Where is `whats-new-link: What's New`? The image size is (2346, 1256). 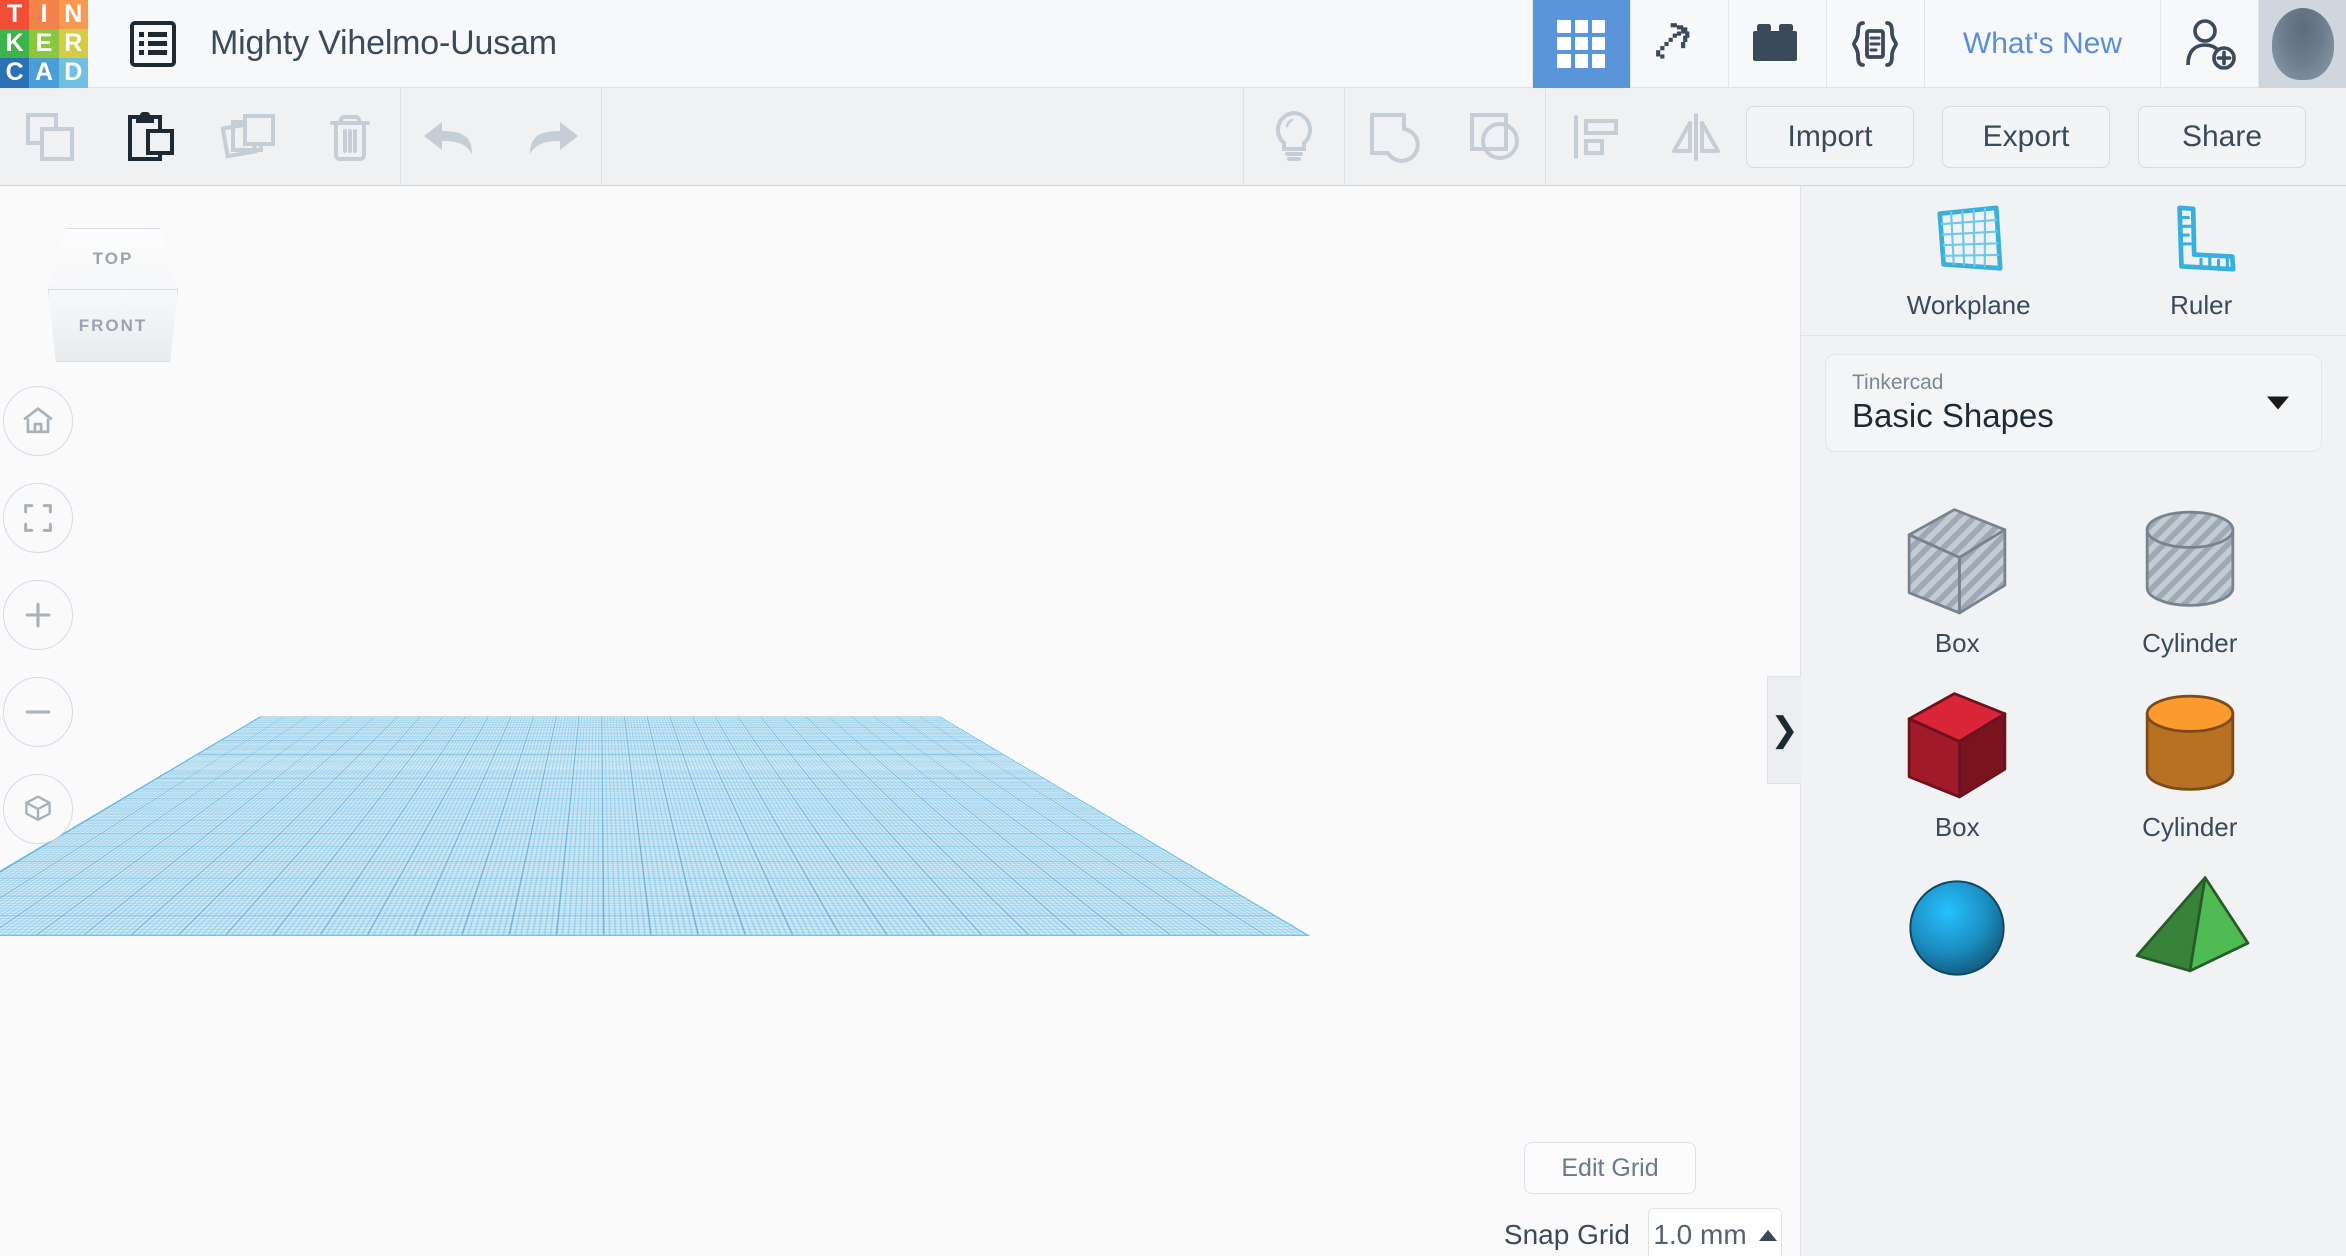
whats-new-link: What's New is located at coordinates (2041, 44).